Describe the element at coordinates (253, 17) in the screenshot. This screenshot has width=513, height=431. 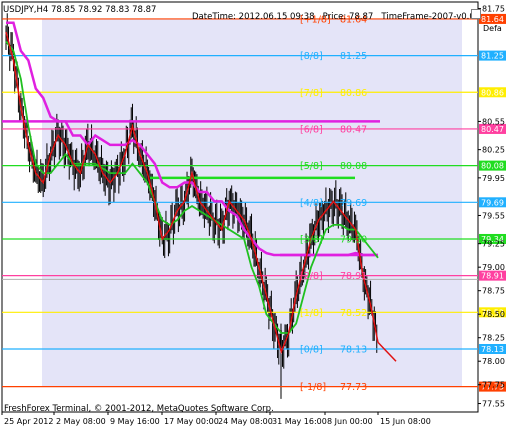
I see `datetime-readout: DateTime: 2012.06.15 09:38` at that location.